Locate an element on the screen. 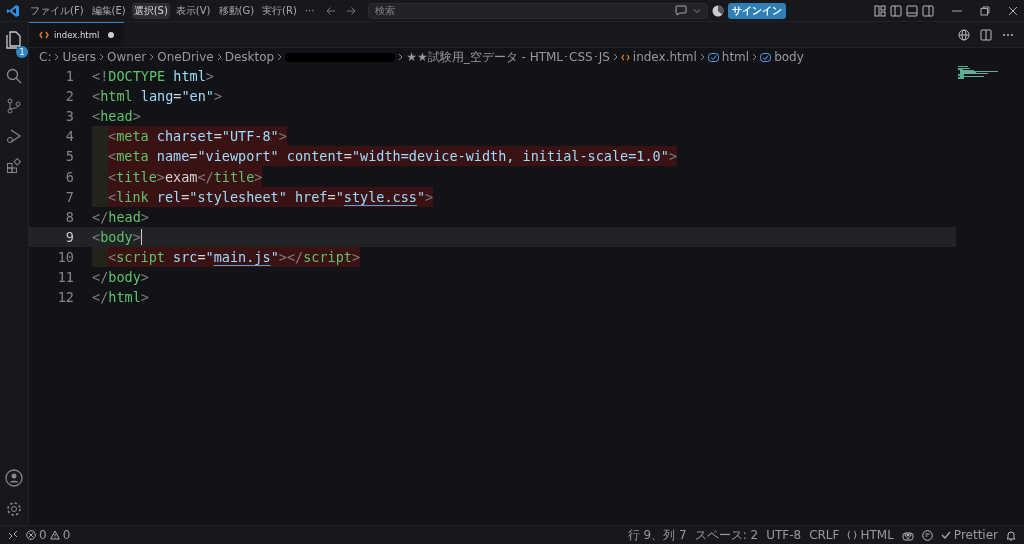 The image size is (1024, 544). problems-indicator: 0 0 is located at coordinates (48, 535).